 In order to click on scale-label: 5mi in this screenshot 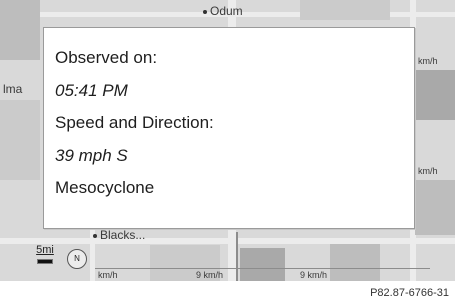, I will do `click(45, 250)`.